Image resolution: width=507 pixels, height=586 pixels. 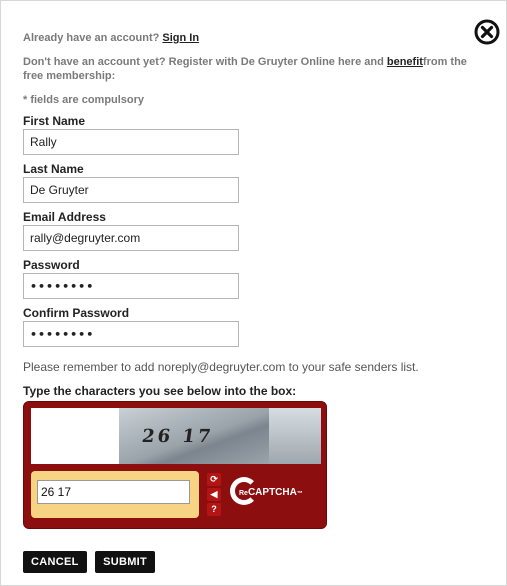 I want to click on cancel-button: CANCEL, so click(x=55, y=562).